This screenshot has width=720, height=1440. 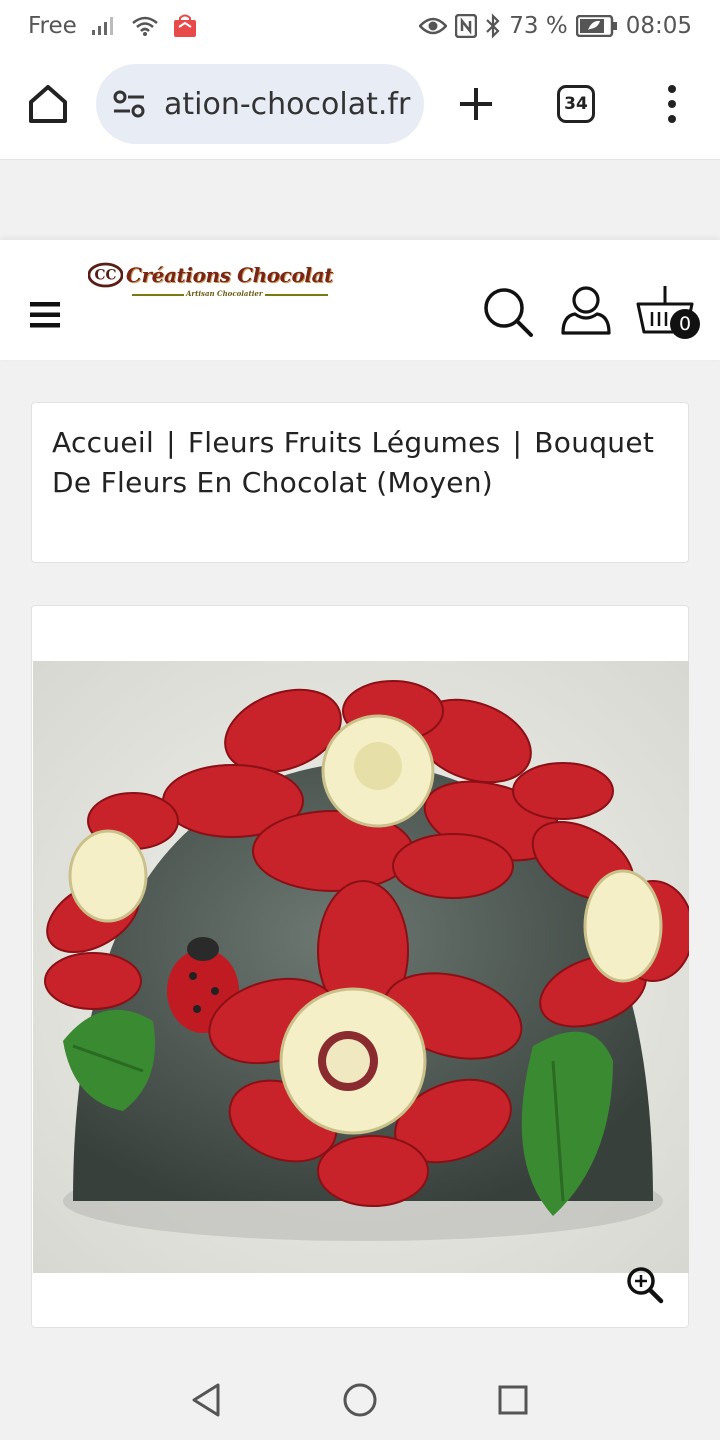 I want to click on battery-saver-icon, so click(x=596, y=26).